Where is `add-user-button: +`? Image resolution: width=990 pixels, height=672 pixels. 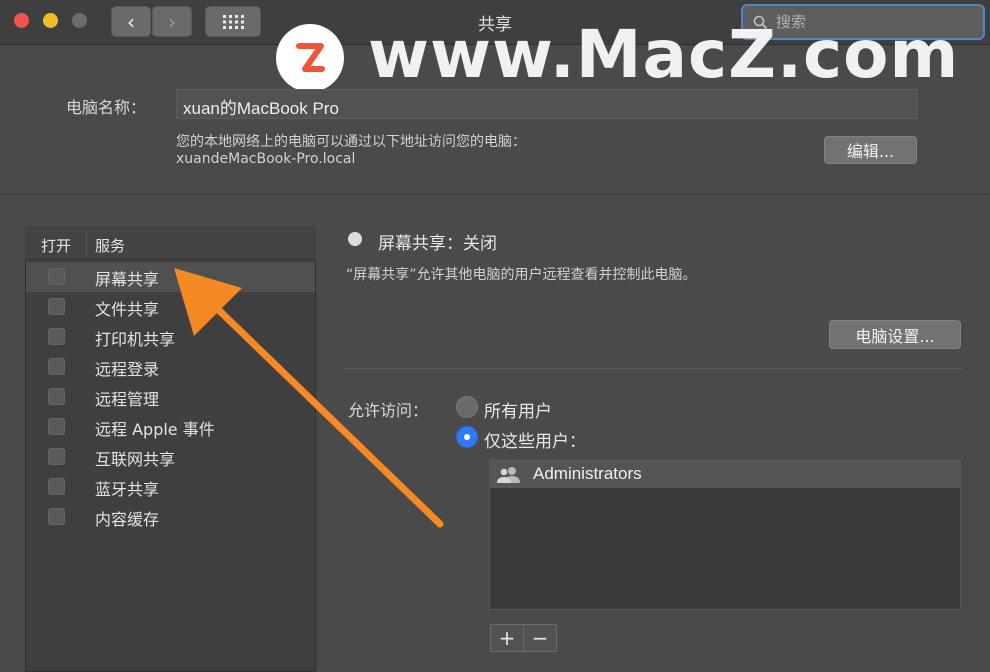
add-user-button: + is located at coordinates (507, 638).